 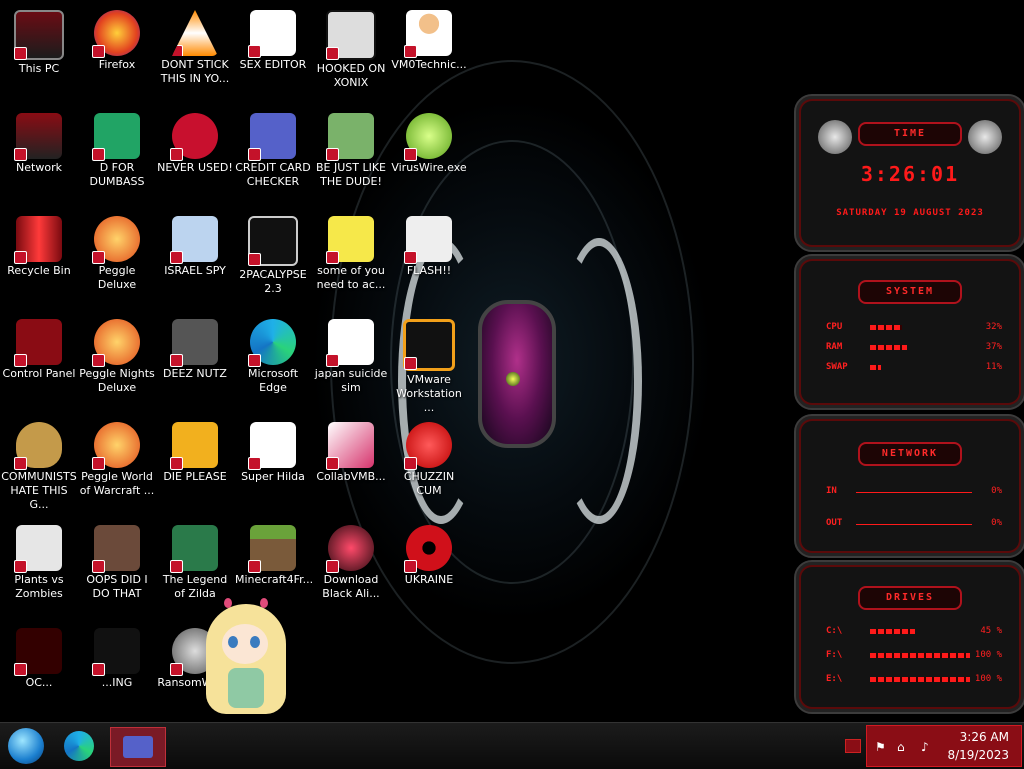 What do you see at coordinates (273, 54) in the screenshot?
I see `desktop-icon: SEX EDITOR` at bounding box center [273, 54].